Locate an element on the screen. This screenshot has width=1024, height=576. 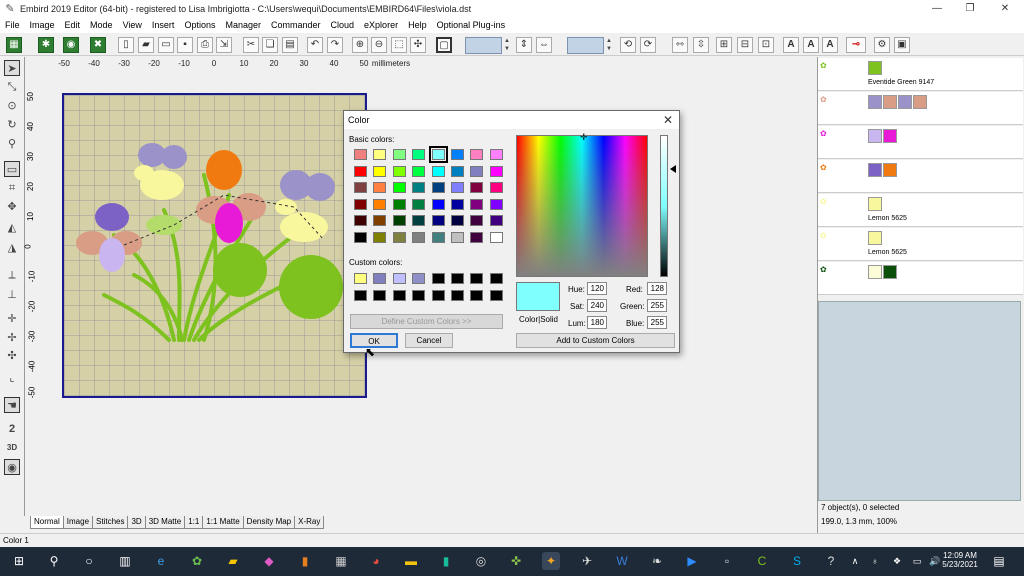
rect-select-icon: ▭ is located at coordinates (12, 169).